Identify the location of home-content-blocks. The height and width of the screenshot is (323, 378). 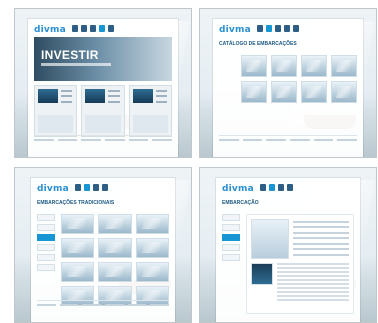
(103, 111).